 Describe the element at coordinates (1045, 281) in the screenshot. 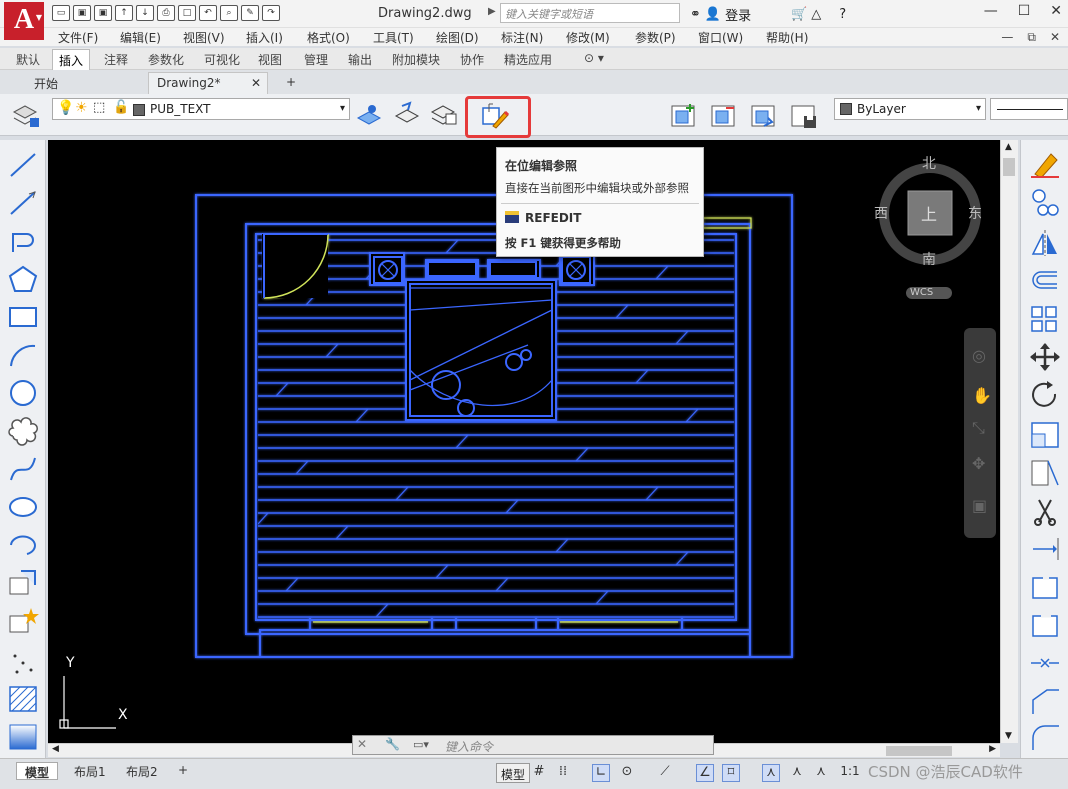

I see `offset-icon` at that location.